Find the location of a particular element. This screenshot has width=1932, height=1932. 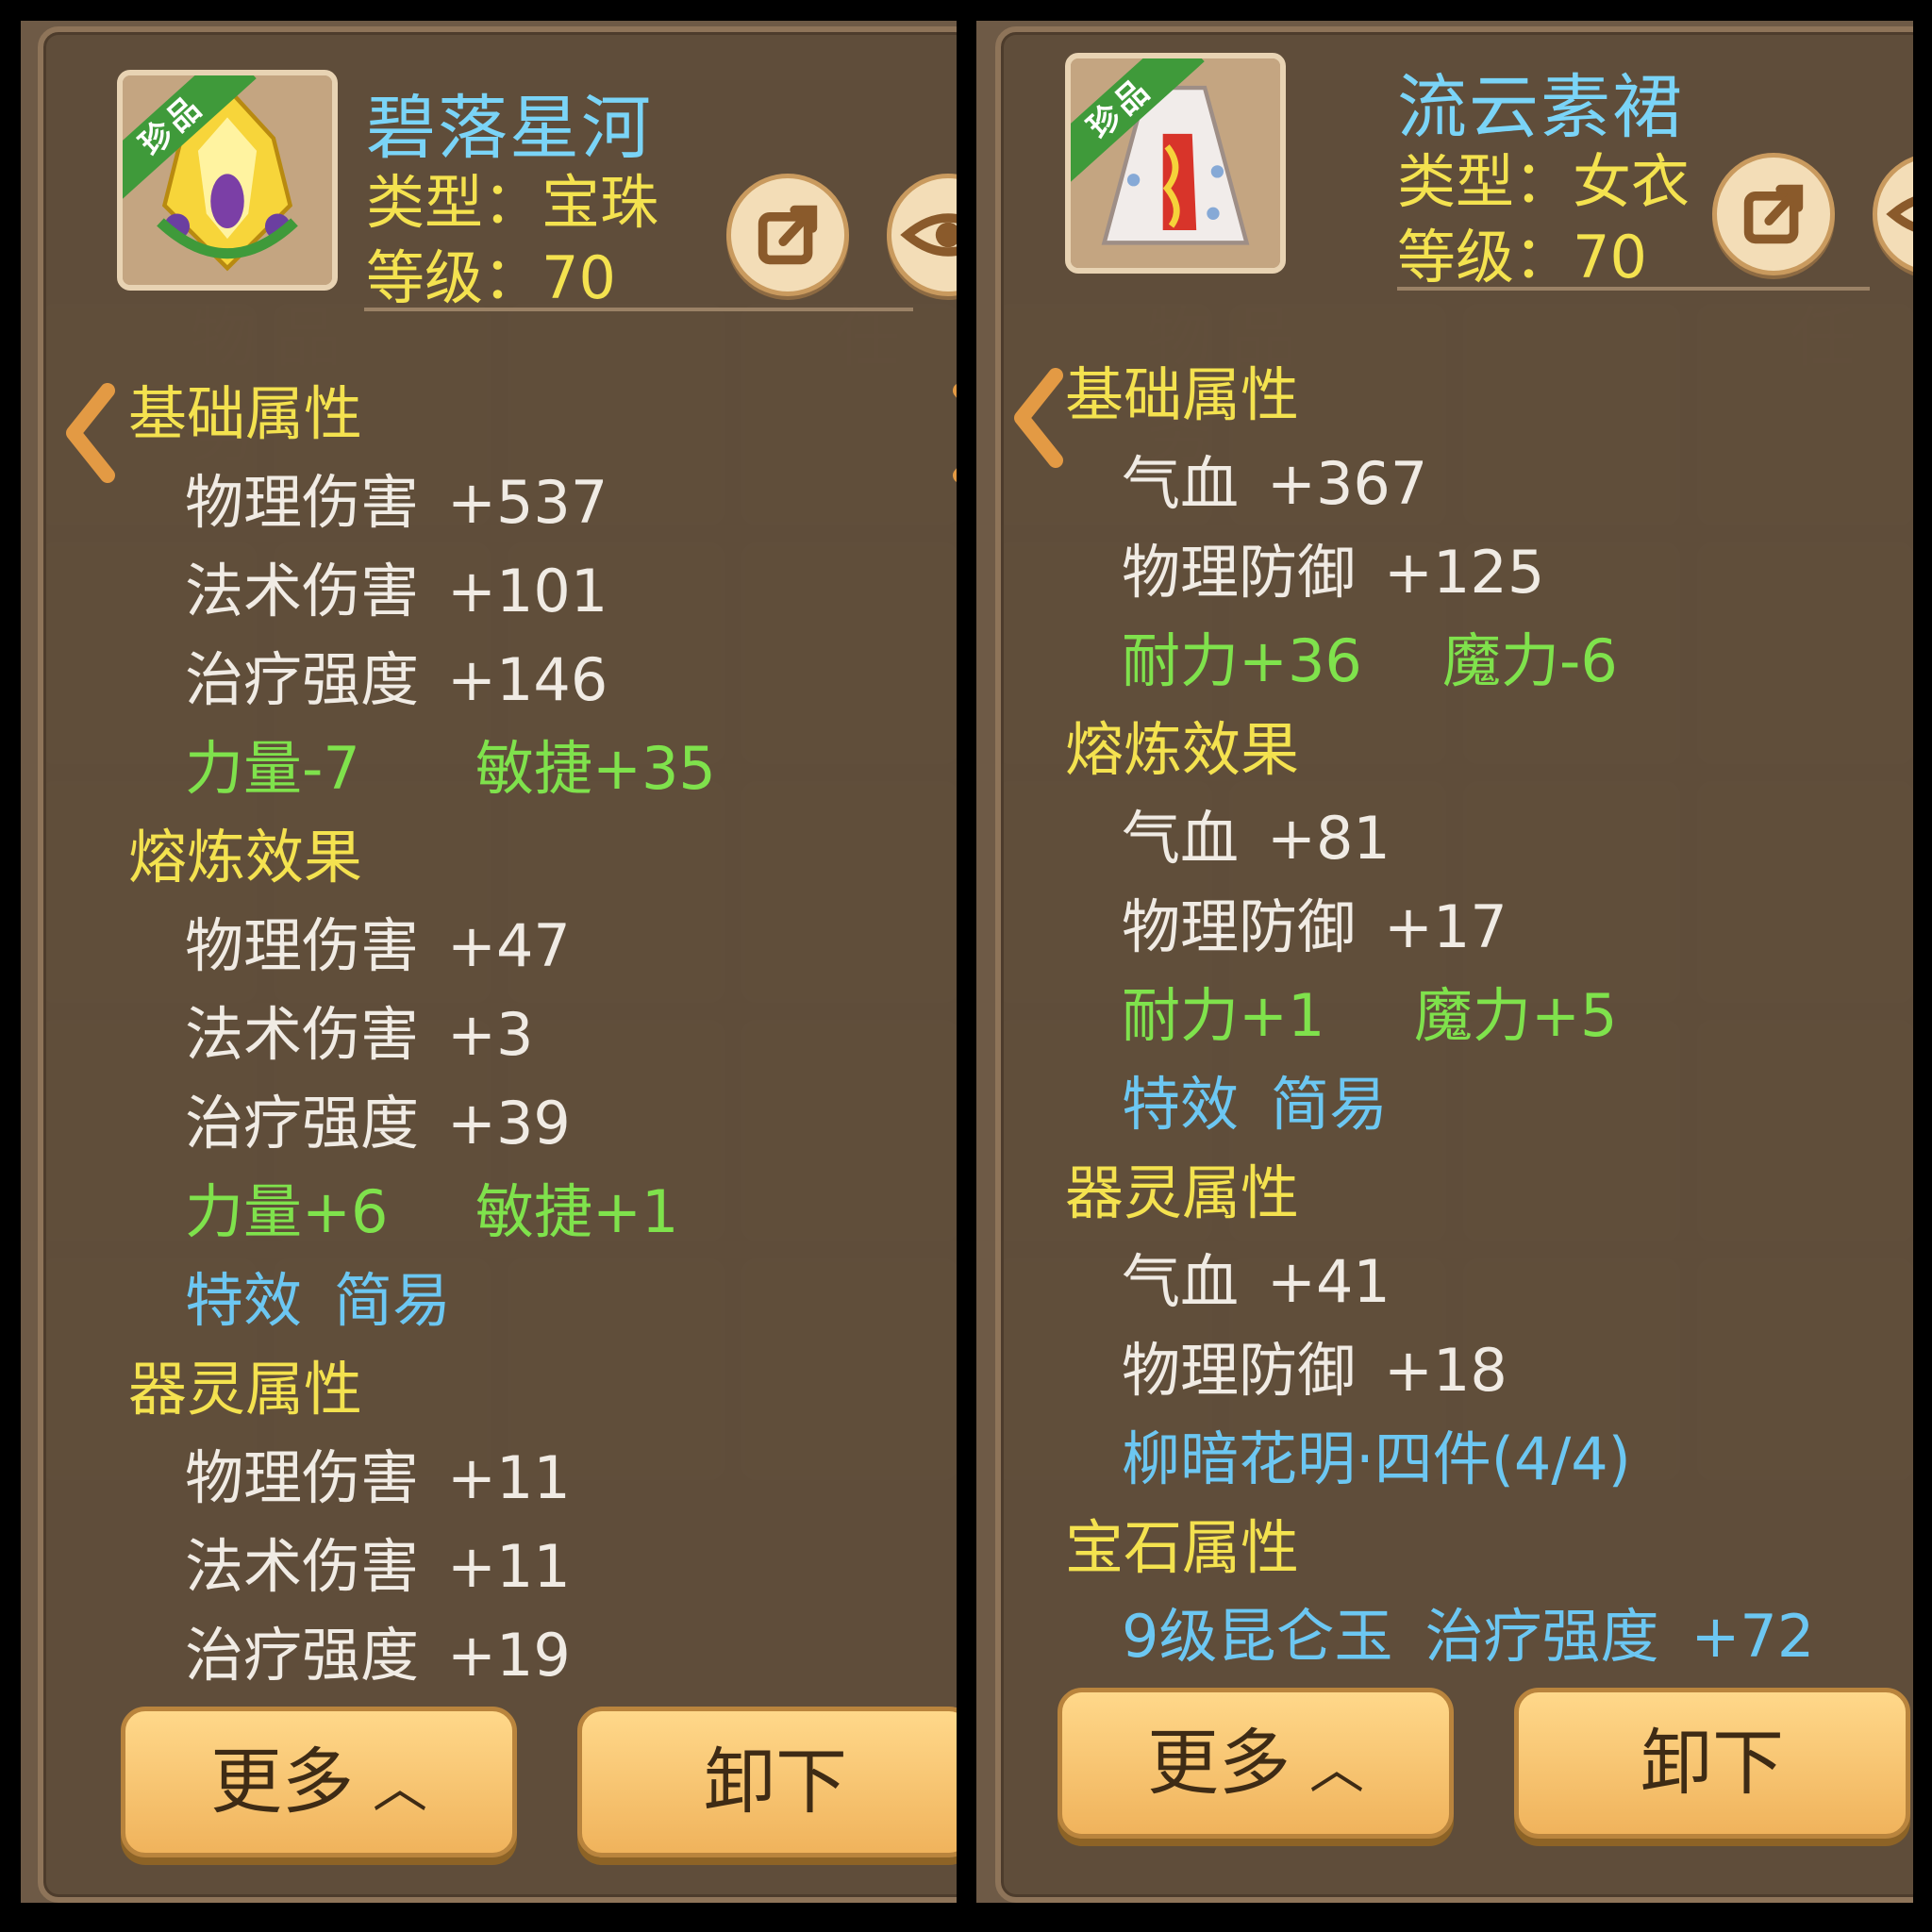

stat-row: 物理防御 +17 is located at coordinates (1314, 926).